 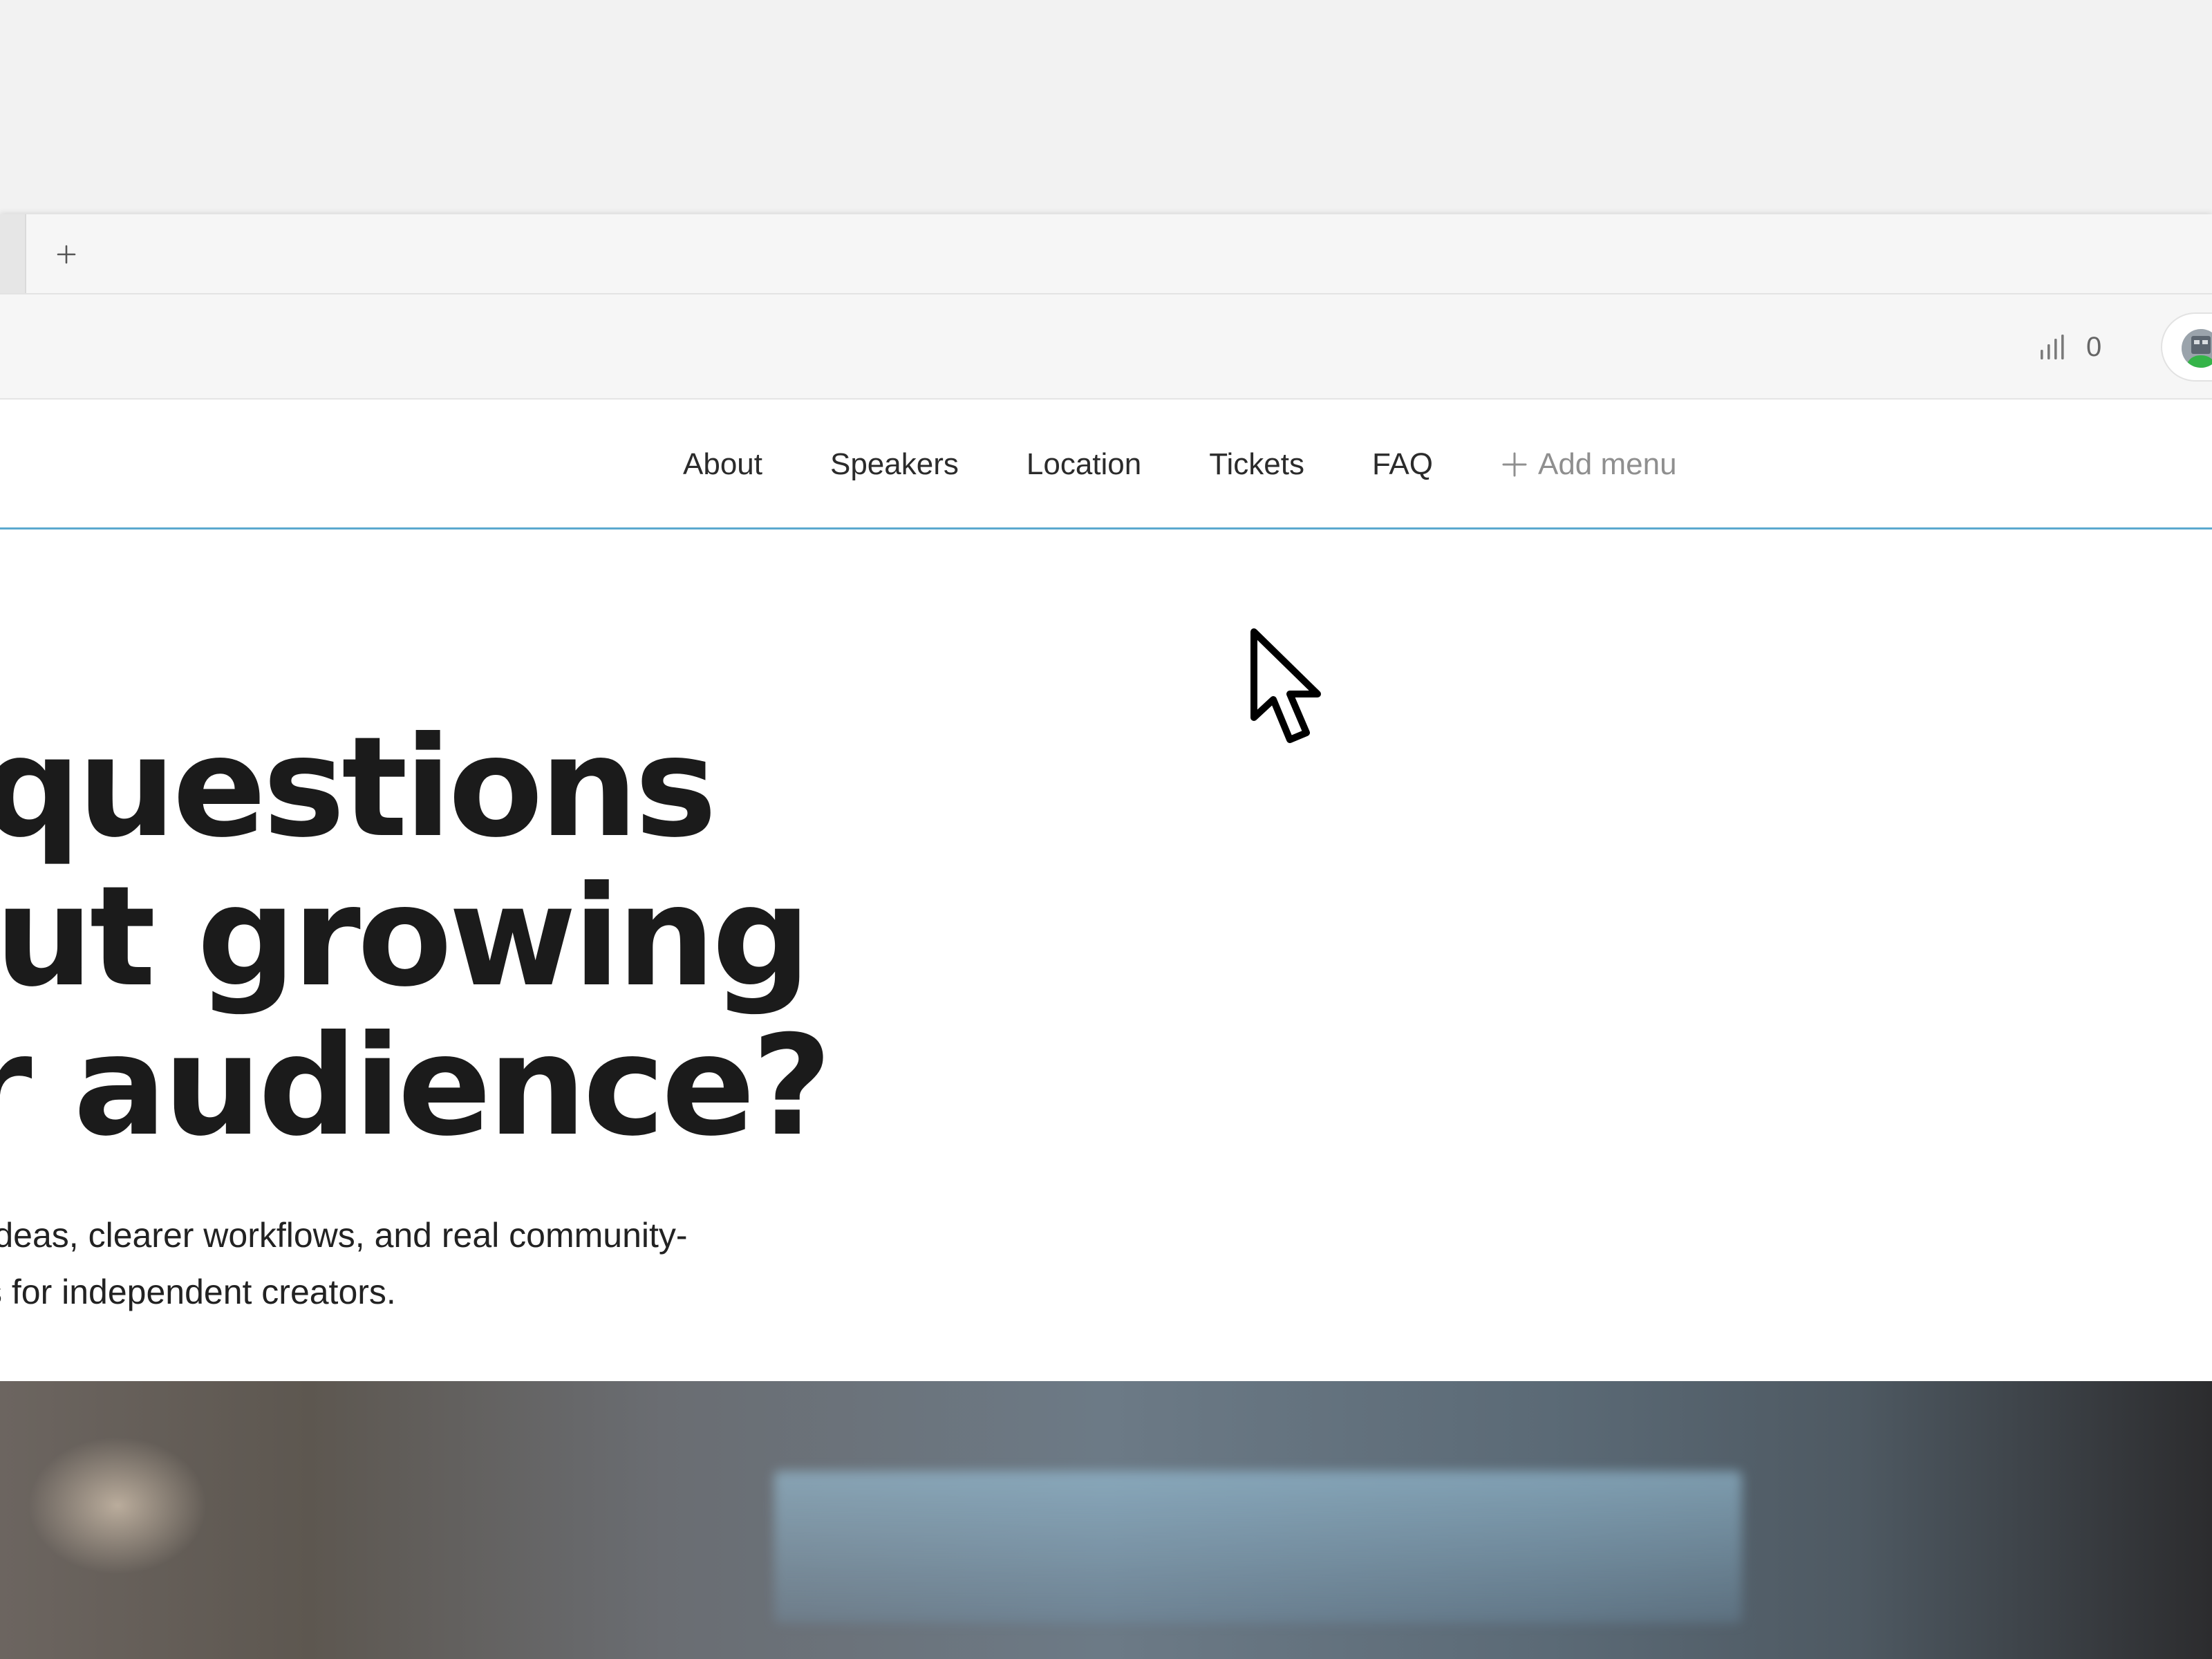 What do you see at coordinates (13, 253) in the screenshot?
I see `browser-tab` at bounding box center [13, 253].